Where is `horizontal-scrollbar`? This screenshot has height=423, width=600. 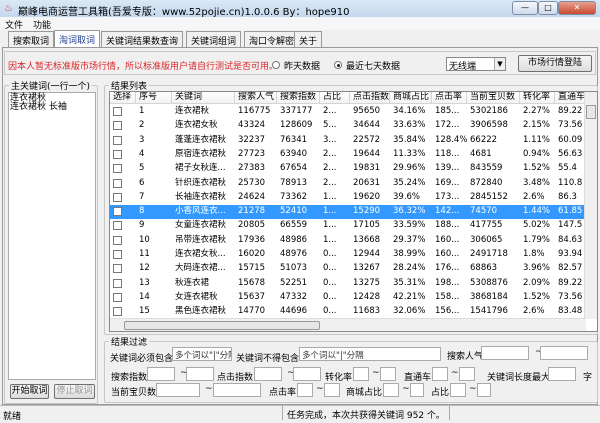
horizontal-scrollbar is located at coordinates (348, 324).